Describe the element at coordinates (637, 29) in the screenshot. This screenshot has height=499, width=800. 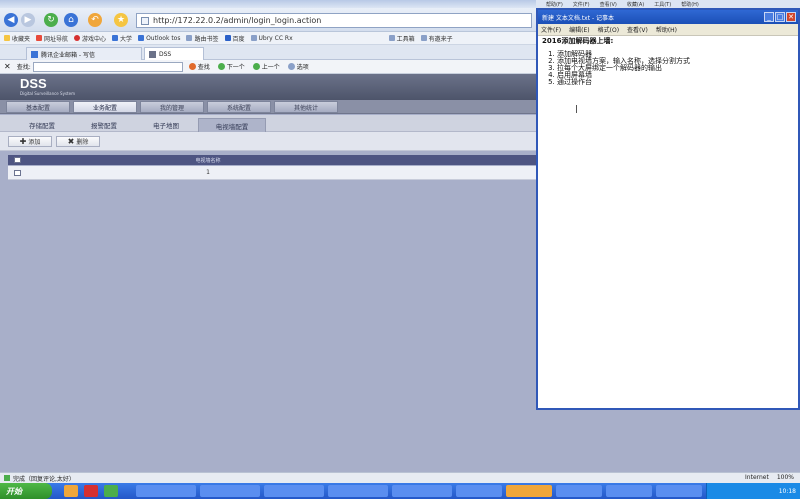
I see `menu-view: 查看(V)` at that location.